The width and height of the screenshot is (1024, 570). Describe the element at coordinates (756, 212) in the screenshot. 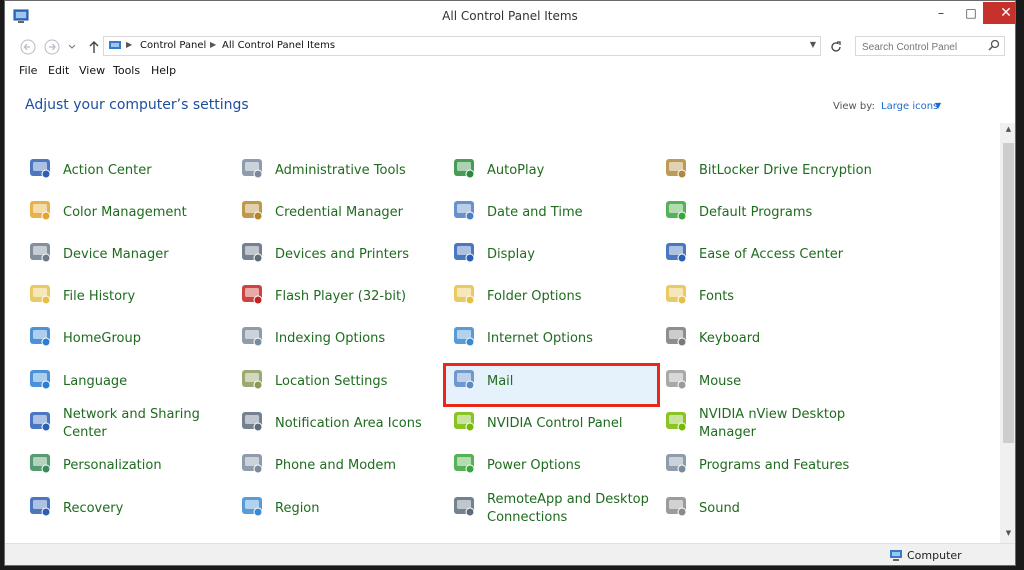

I see `item-label: Default Programs` at that location.